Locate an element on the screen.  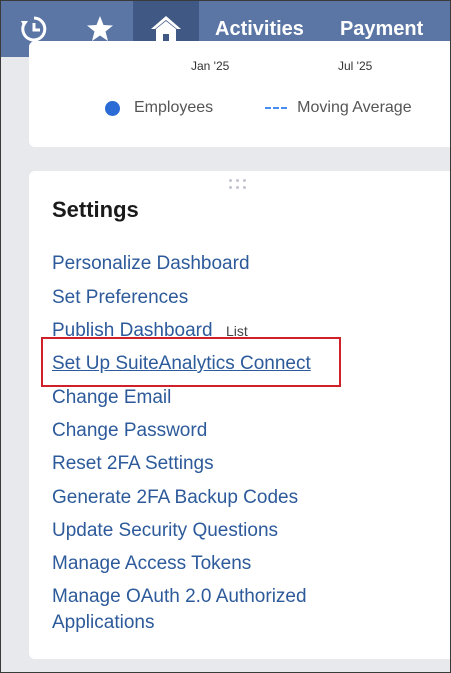
link-generate-2fa-backup-codes: Generate 2FA Backup Codes is located at coordinates (175, 498).